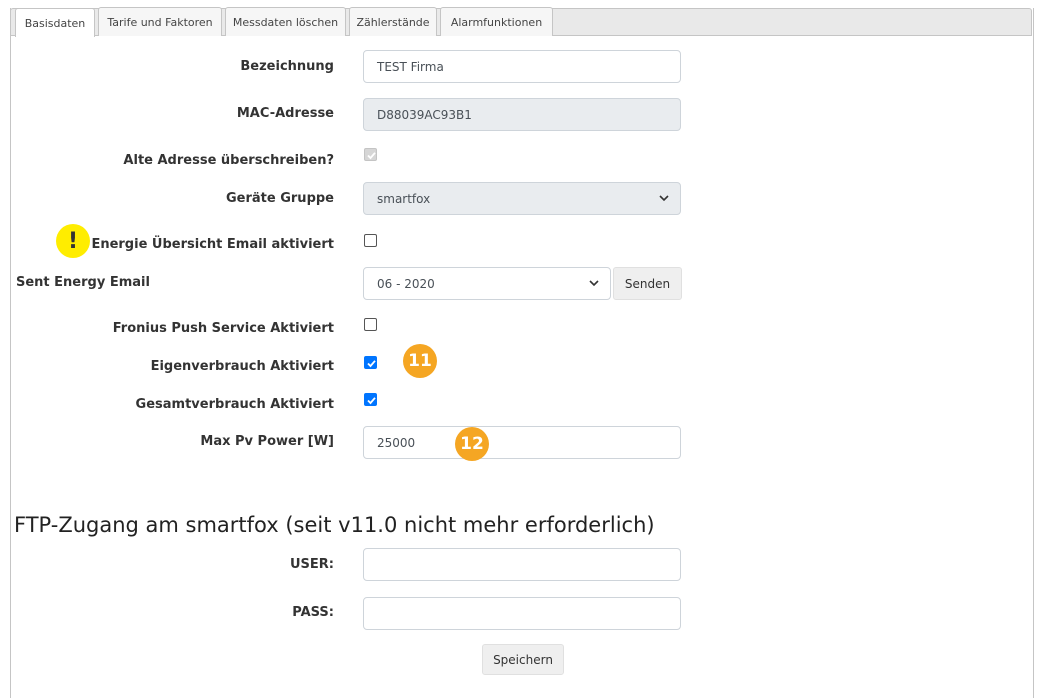  Describe the element at coordinates (242, 366) in the screenshot. I see `eigenverbrauch-label: Eigenverbrauch Aktiviert` at that location.